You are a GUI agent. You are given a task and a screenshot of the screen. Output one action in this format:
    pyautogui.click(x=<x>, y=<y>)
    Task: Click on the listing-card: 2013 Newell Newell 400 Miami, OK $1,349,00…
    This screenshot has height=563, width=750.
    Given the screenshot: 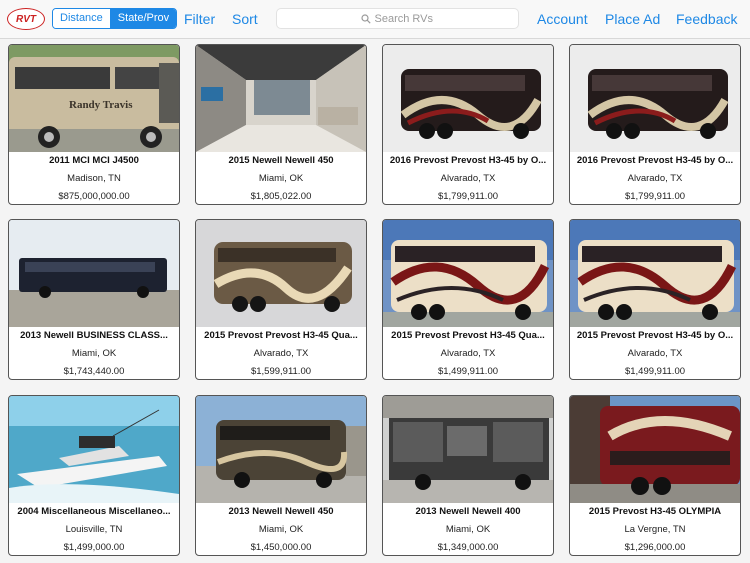 What is the action you would take?
    pyautogui.click(x=468, y=475)
    